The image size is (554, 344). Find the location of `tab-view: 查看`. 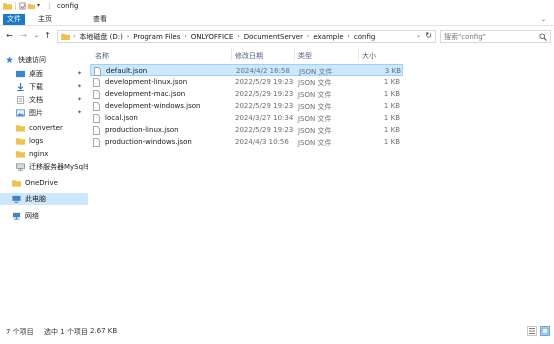

tab-view: 查看 is located at coordinates (100, 19).